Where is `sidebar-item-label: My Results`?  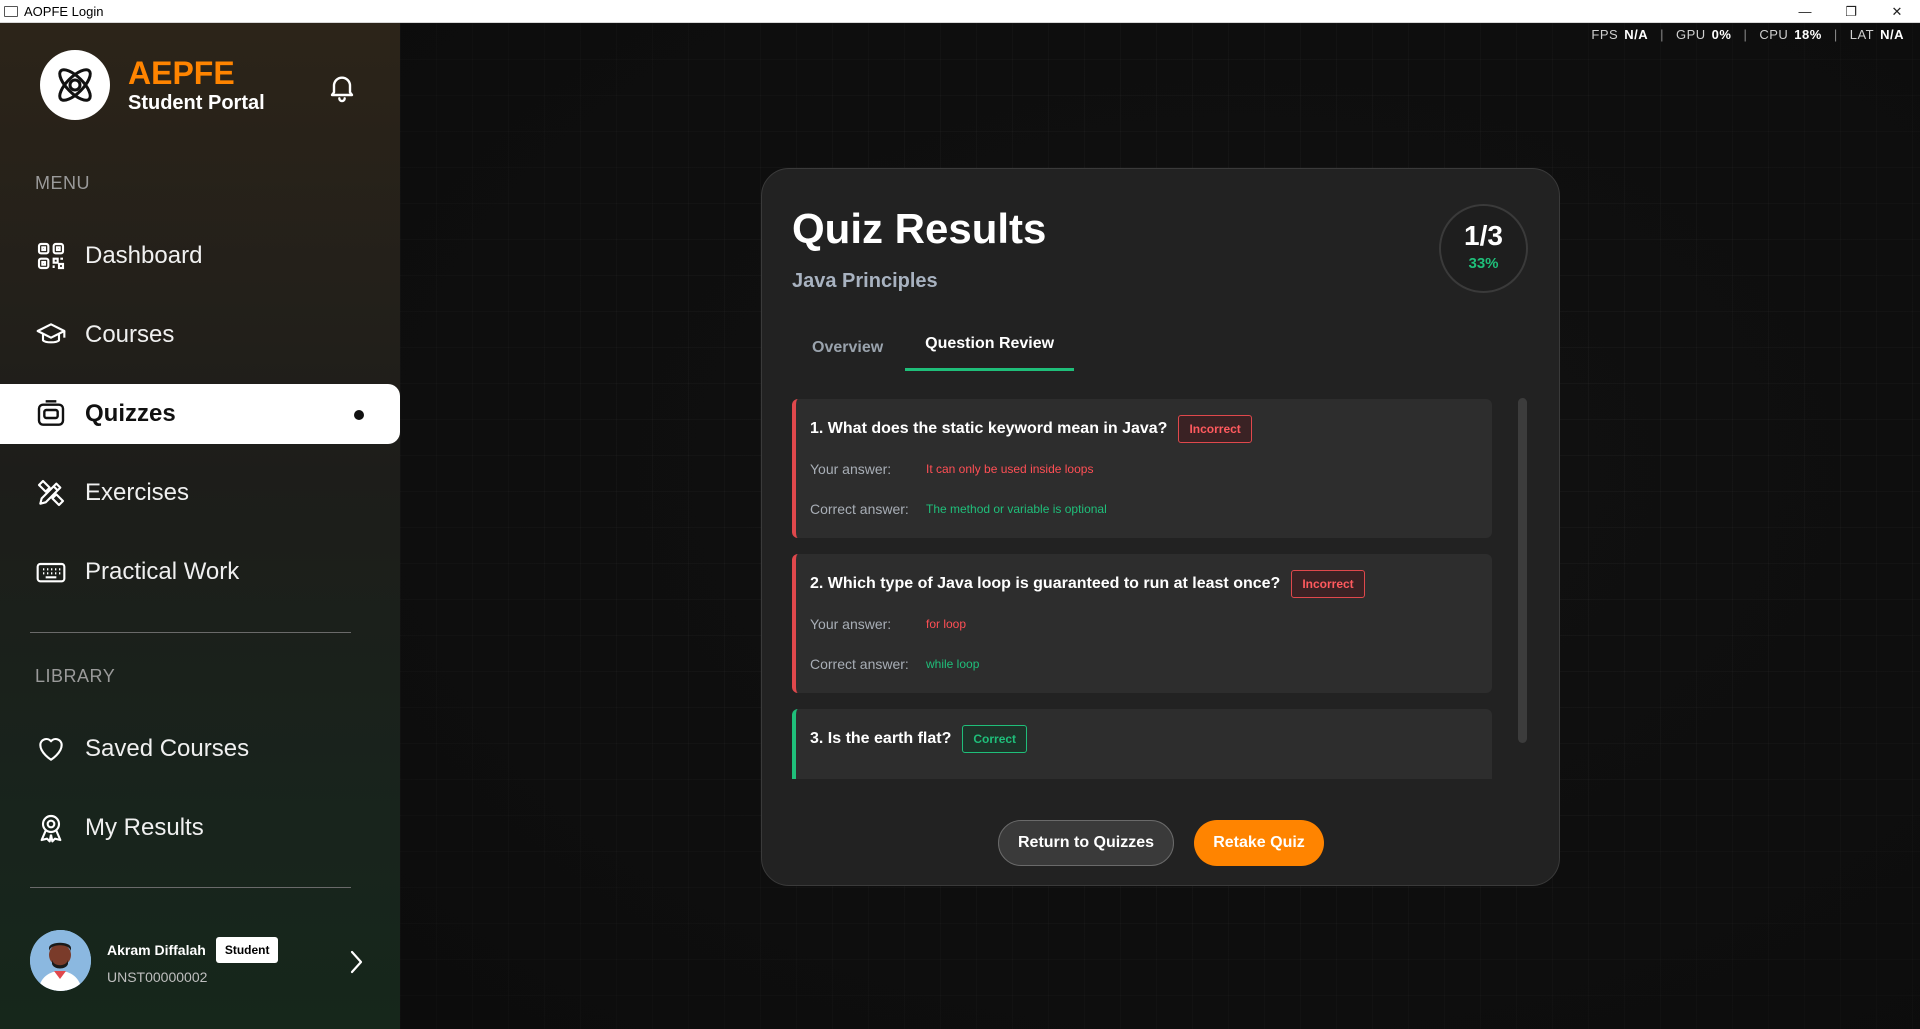 sidebar-item-label: My Results is located at coordinates (144, 827).